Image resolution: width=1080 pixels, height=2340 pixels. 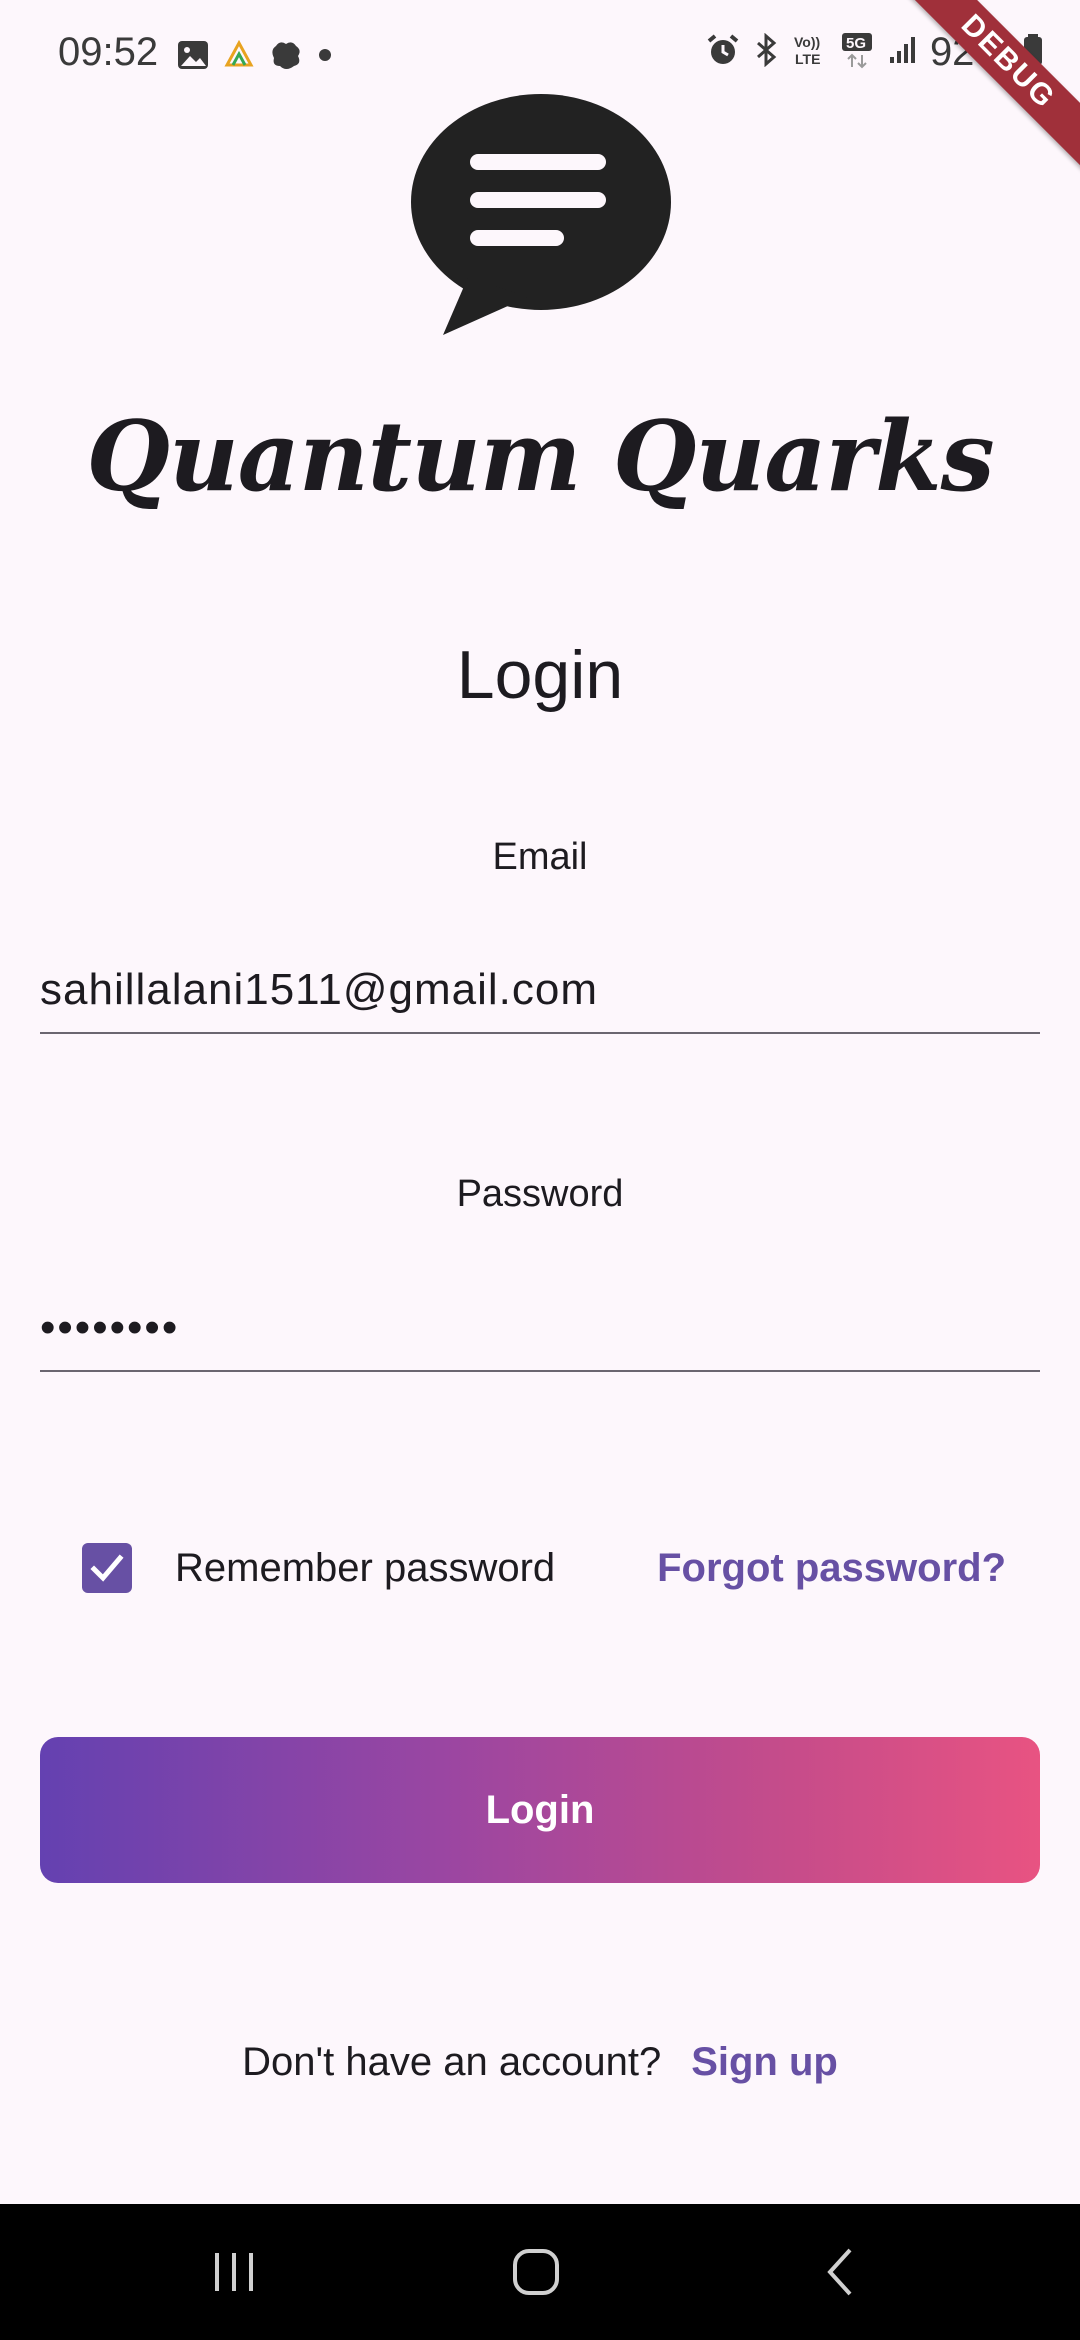 I want to click on debug-banner: DEBUG, so click(x=990, y=85).